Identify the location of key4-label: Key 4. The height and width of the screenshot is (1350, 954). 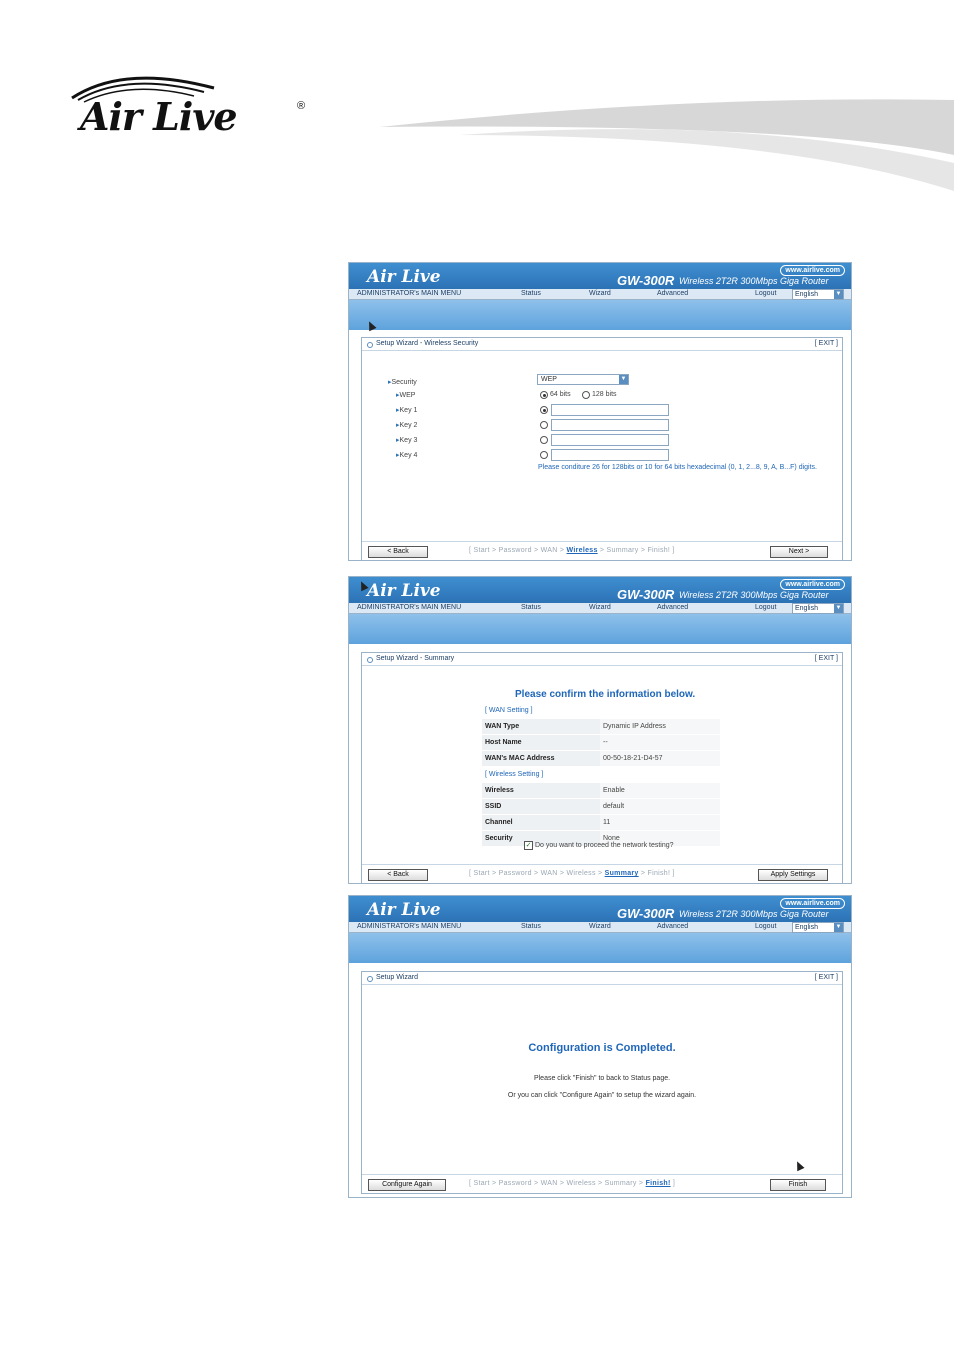
(407, 455).